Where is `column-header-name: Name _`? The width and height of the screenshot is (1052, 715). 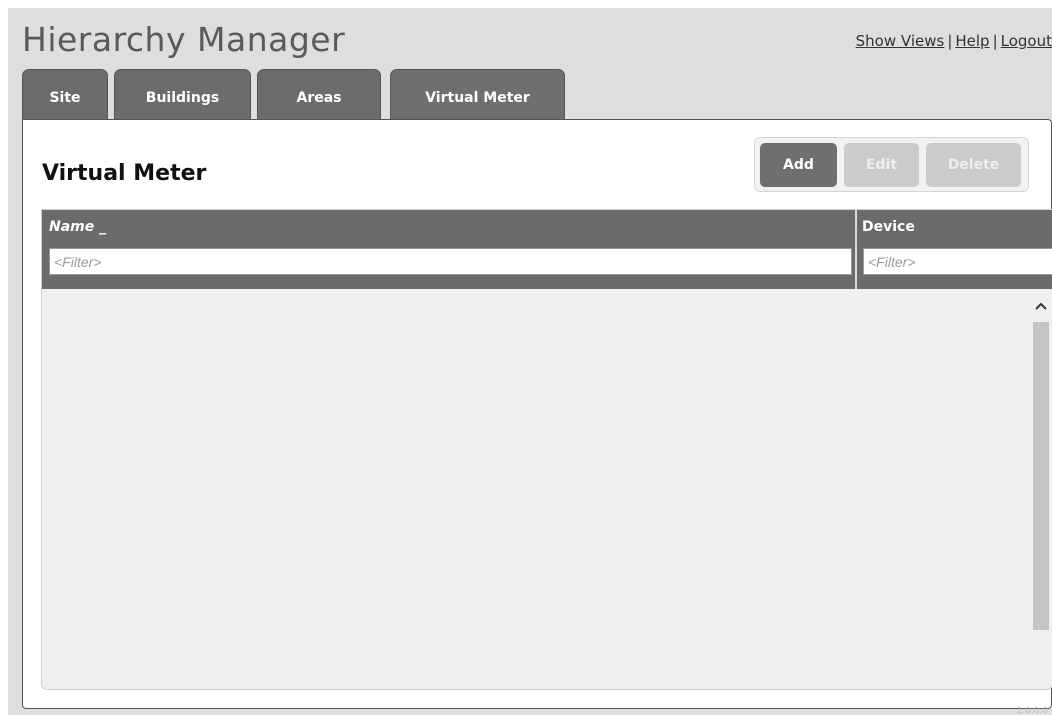 column-header-name: Name _ is located at coordinates (77, 227).